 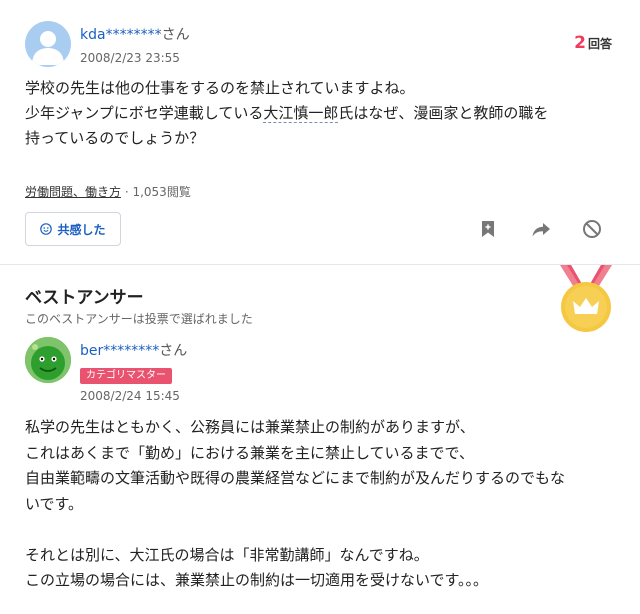 What do you see at coordinates (115, 138) in the screenshot?
I see `question-line: 持っているのでしょうか？` at bounding box center [115, 138].